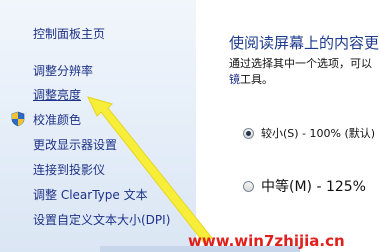 The image size is (380, 252). What do you see at coordinates (57, 120) in the screenshot?
I see `sidebar-item-calibrate-color: 校准颜色` at bounding box center [57, 120].